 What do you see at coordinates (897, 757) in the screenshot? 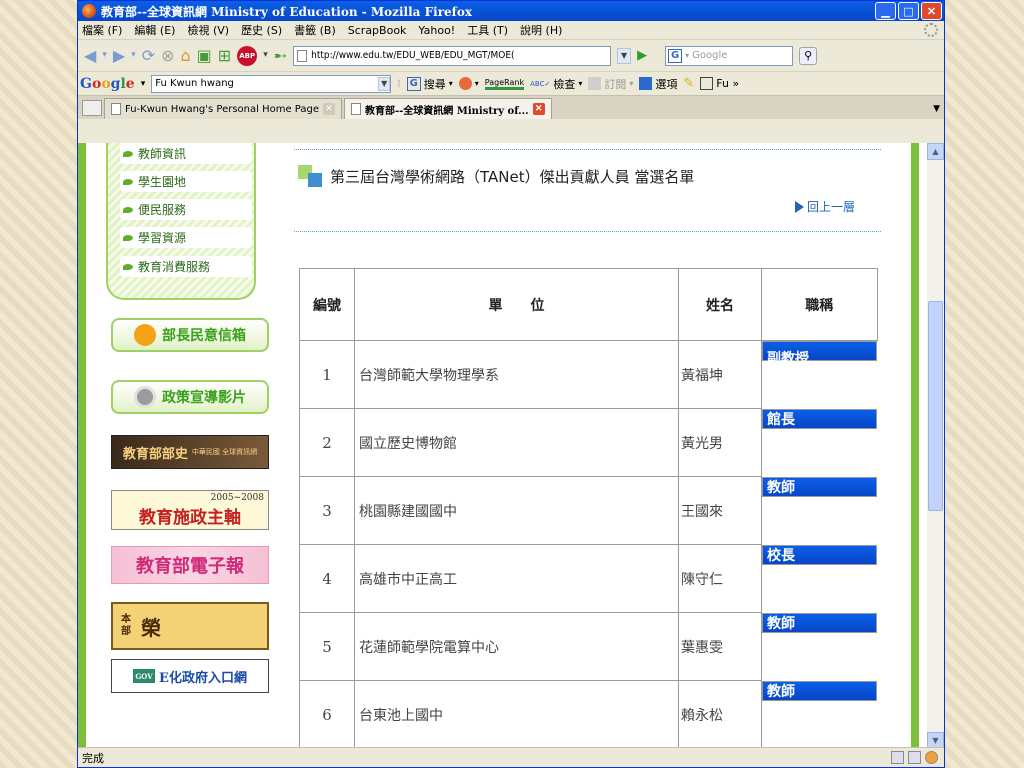
I see `status-page-icon` at bounding box center [897, 757].